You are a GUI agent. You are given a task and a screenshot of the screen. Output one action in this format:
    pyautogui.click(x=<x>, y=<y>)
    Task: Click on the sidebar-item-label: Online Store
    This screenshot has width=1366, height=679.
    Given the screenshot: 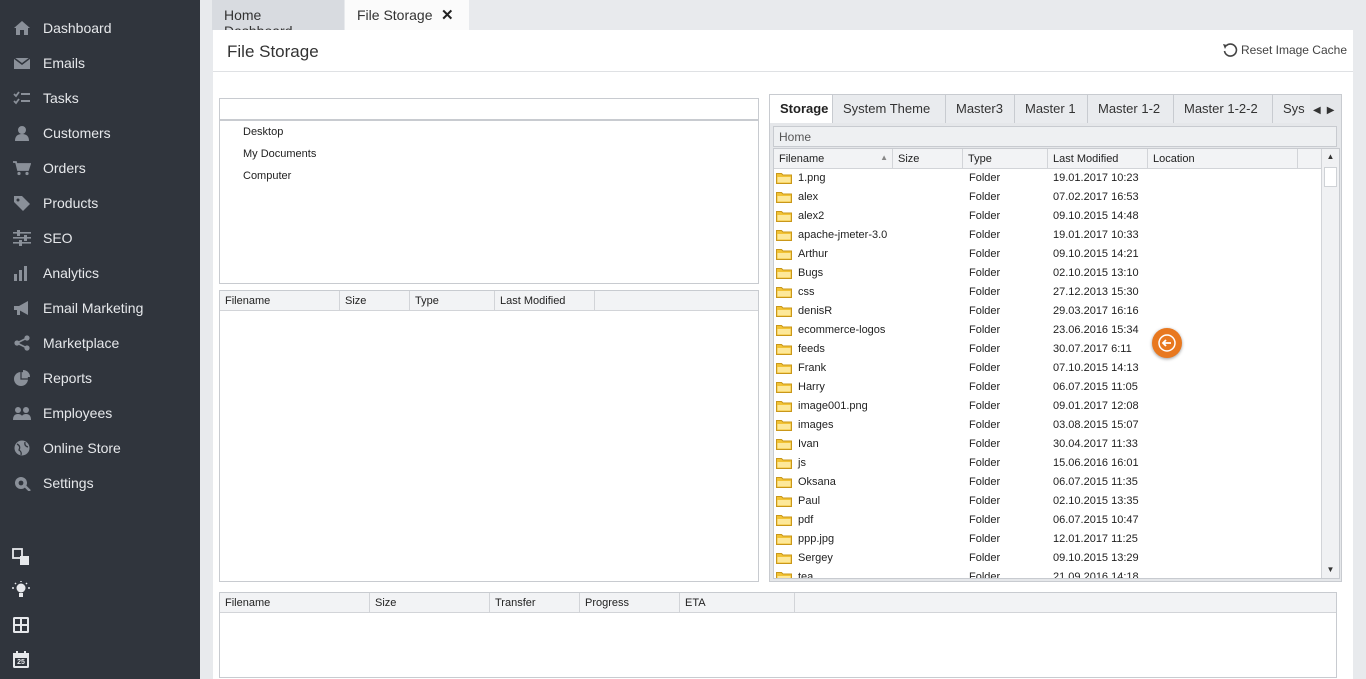 What is the action you would take?
    pyautogui.click(x=82, y=448)
    